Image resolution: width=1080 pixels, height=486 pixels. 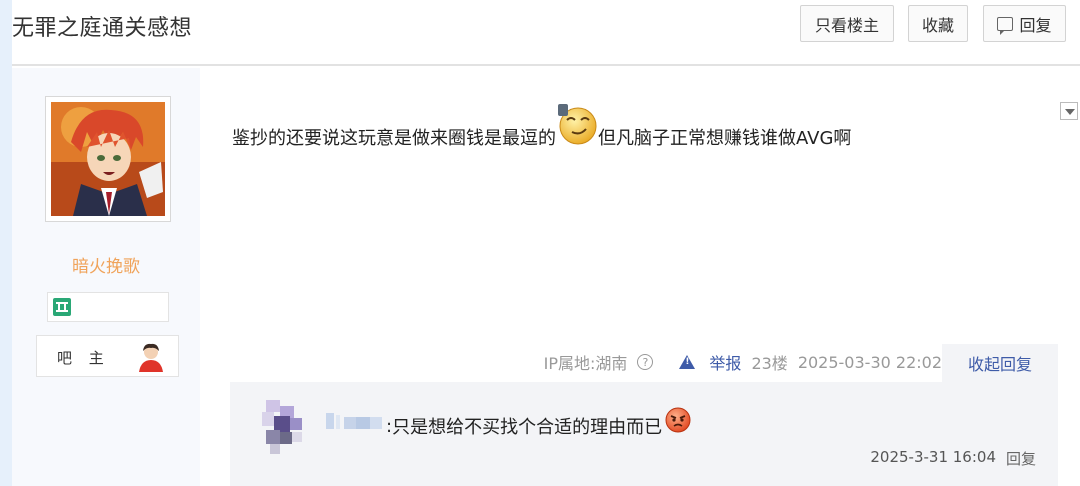 What do you see at coordinates (1005, 25) in the screenshot?
I see `comment-icon` at bounding box center [1005, 25].